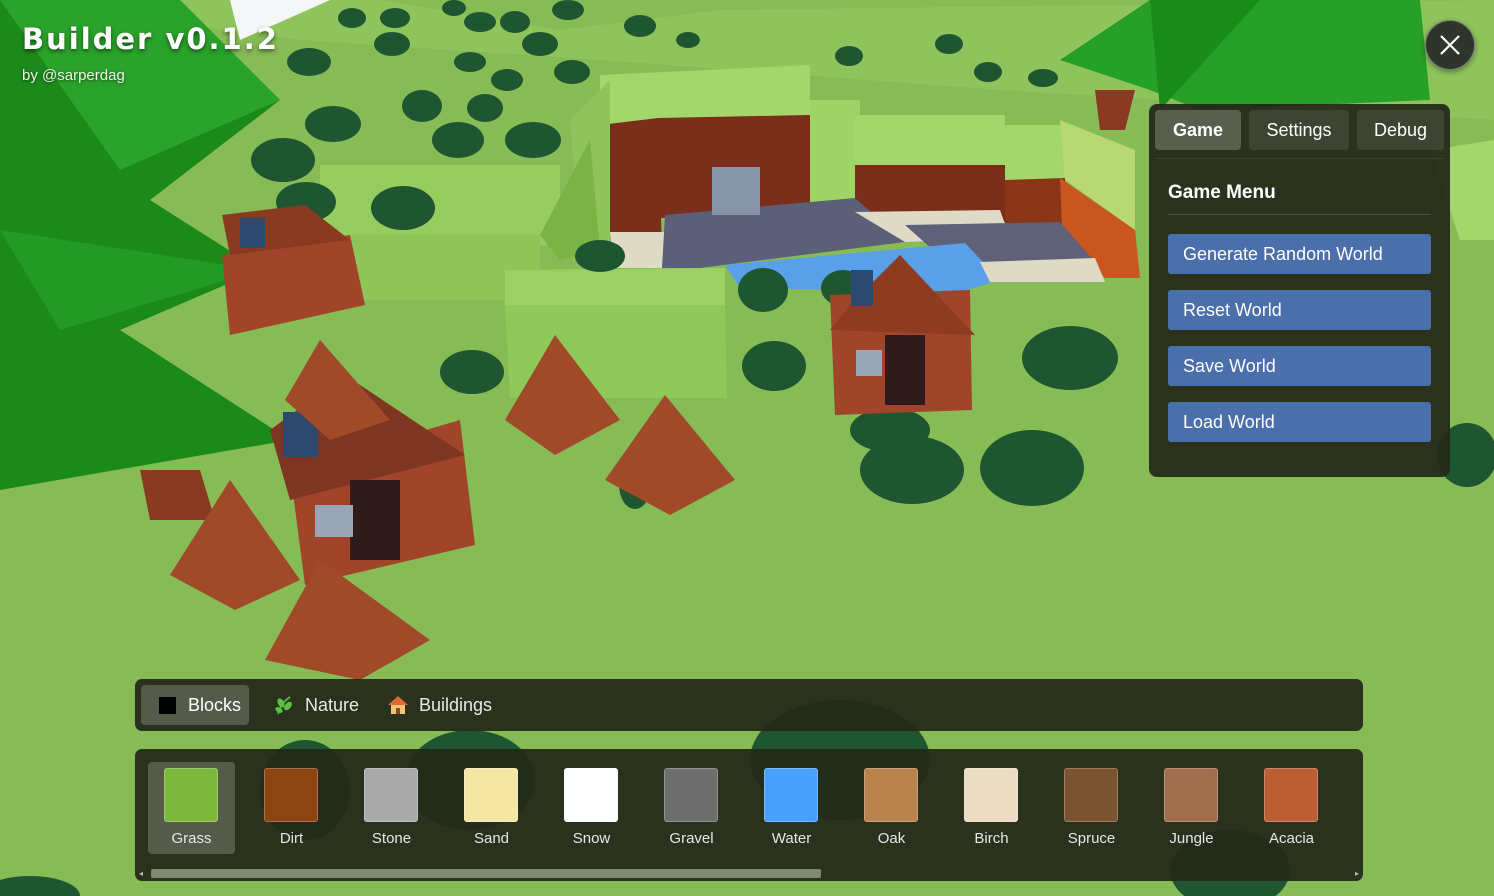  I want to click on tab-settings: Settings, so click(1299, 130).